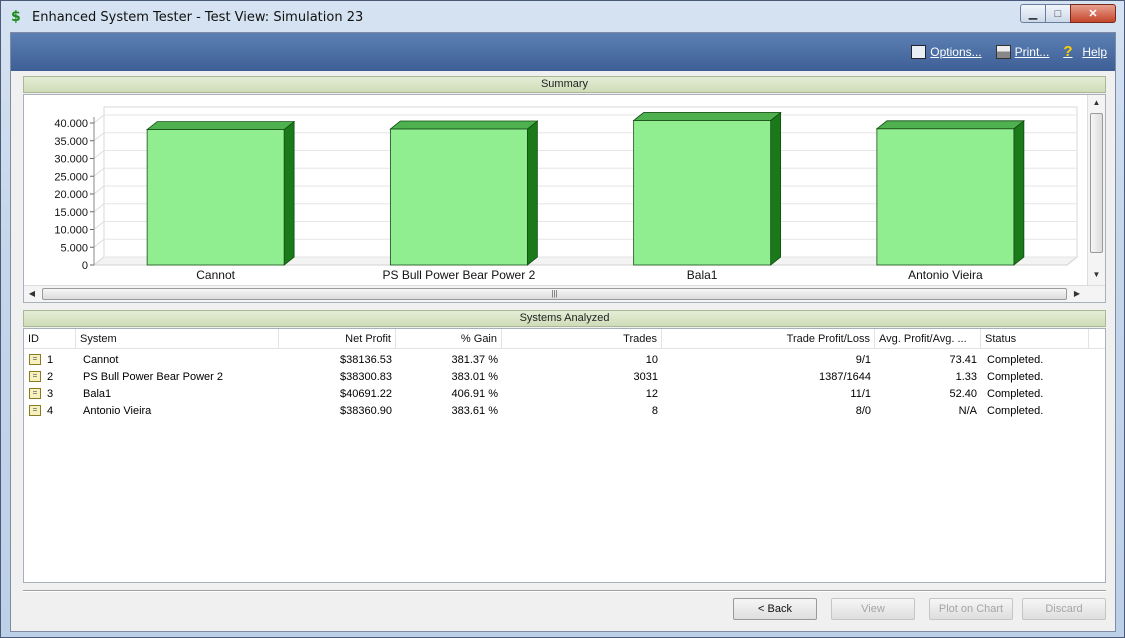 Image resolution: width=1125 pixels, height=638 pixels. Describe the element at coordinates (873, 609) in the screenshot. I see `view-button: View` at that location.